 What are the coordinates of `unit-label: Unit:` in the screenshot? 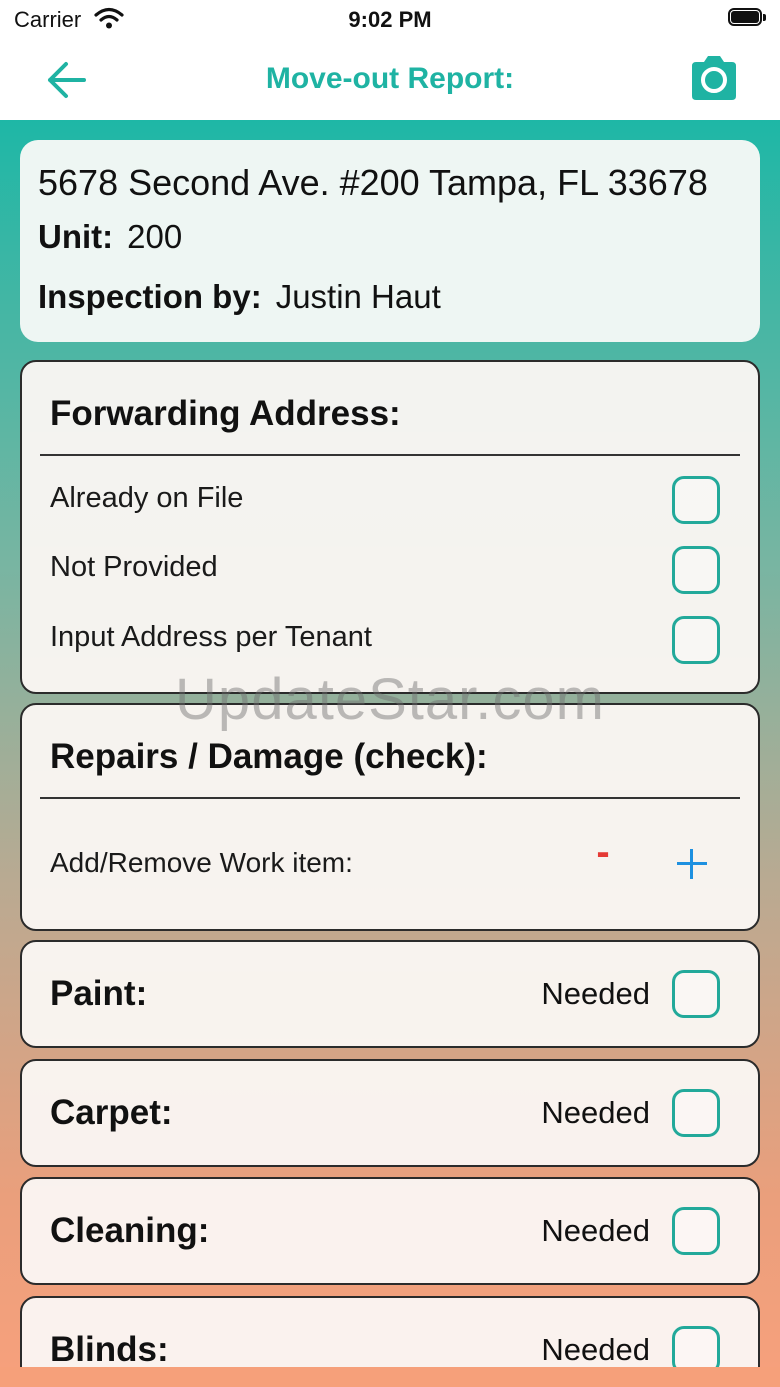 It's located at (76, 236).